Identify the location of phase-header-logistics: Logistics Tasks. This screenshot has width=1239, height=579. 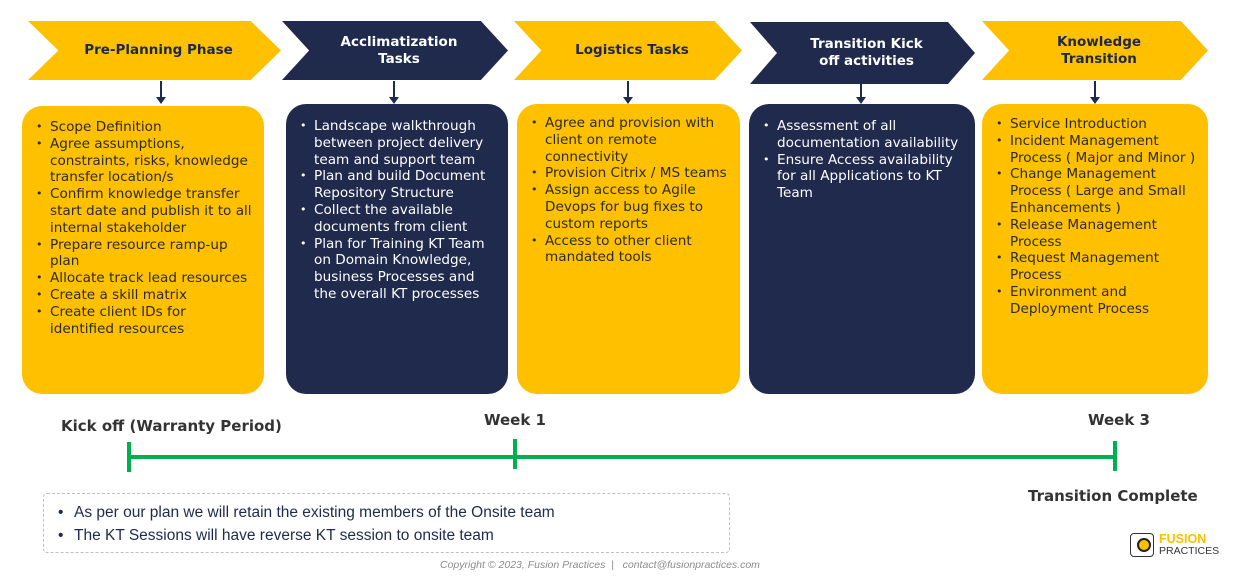
(628, 50).